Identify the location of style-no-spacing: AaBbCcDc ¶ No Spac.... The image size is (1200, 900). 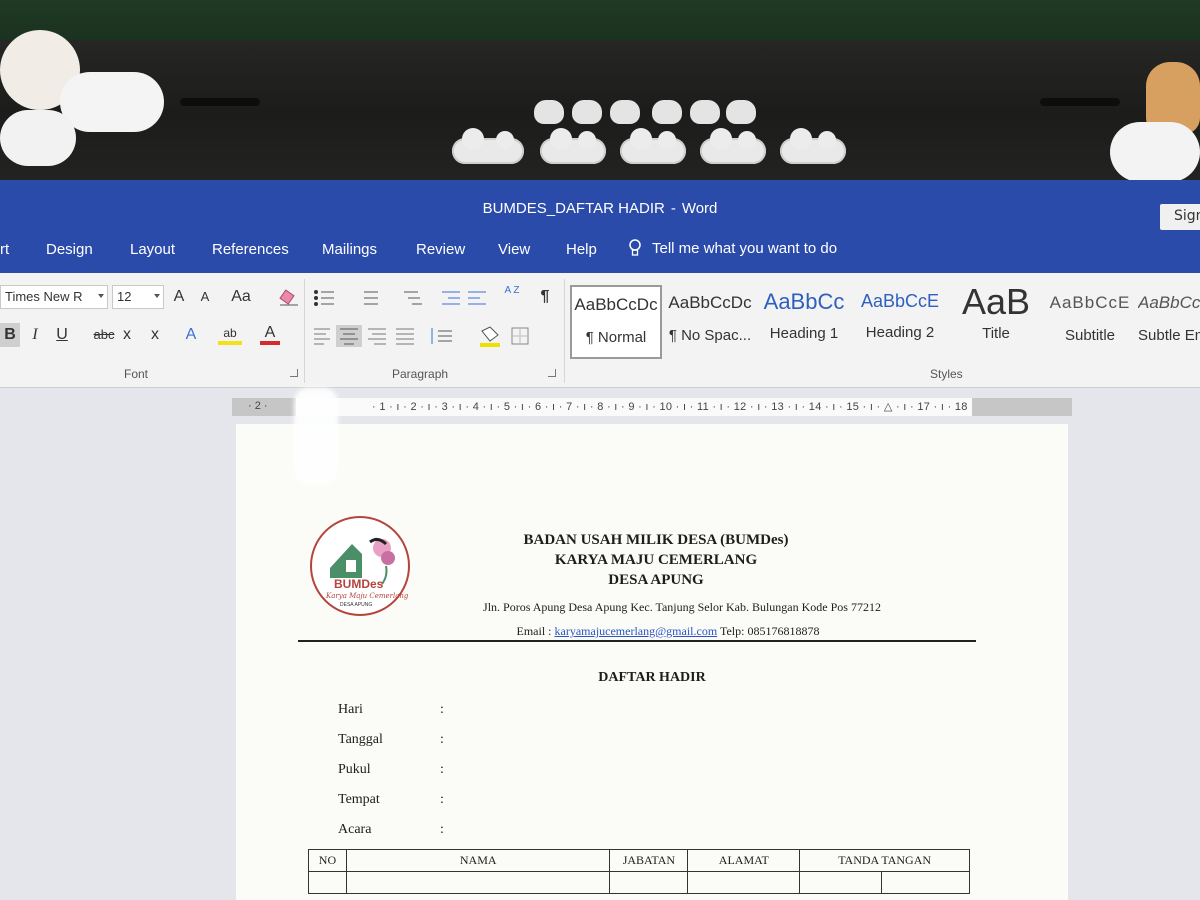
(710, 322).